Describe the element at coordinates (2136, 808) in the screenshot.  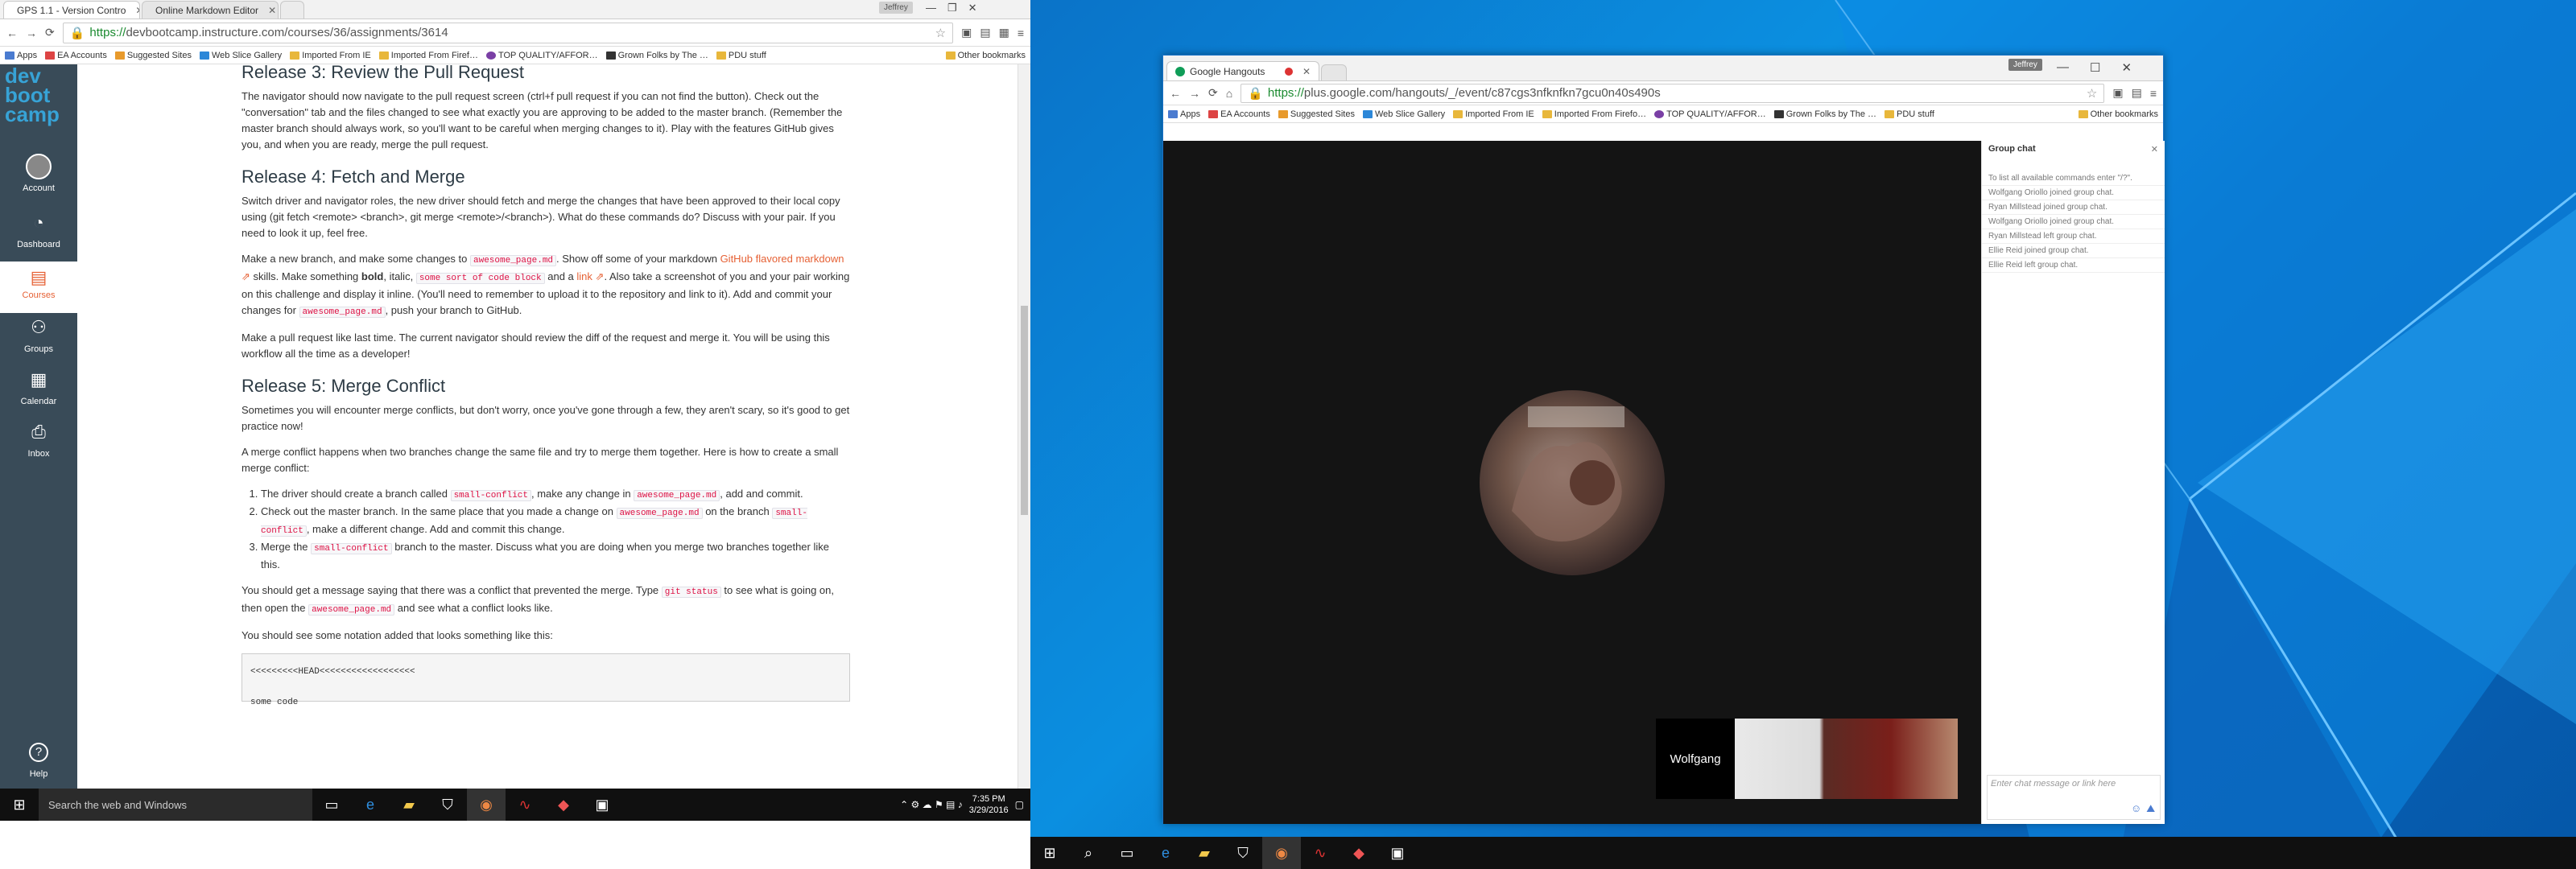
I see `emoji-icon: ☺` at that location.